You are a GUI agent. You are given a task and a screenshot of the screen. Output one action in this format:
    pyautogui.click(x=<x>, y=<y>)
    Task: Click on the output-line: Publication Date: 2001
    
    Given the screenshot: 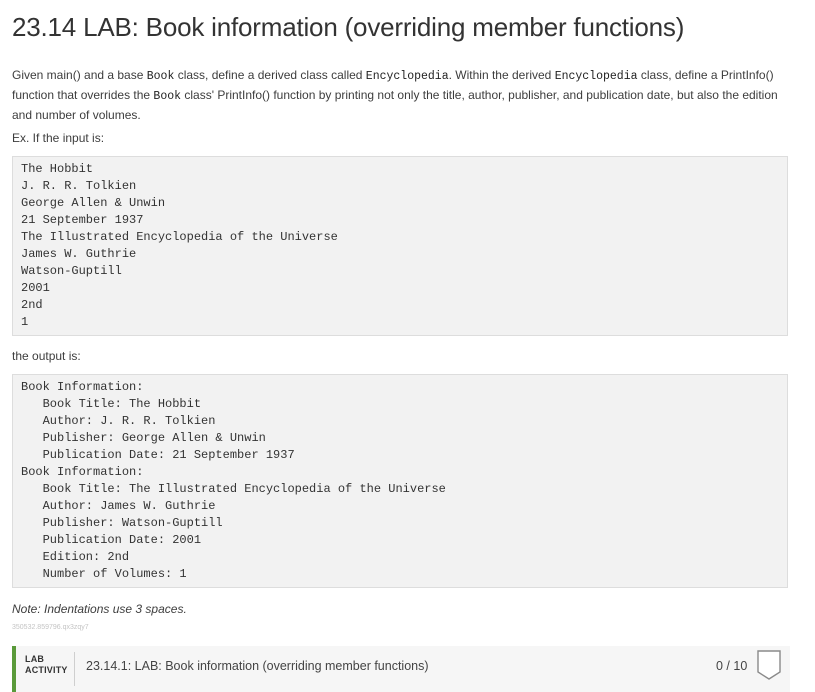 What is the action you would take?
    pyautogui.click(x=111, y=540)
    